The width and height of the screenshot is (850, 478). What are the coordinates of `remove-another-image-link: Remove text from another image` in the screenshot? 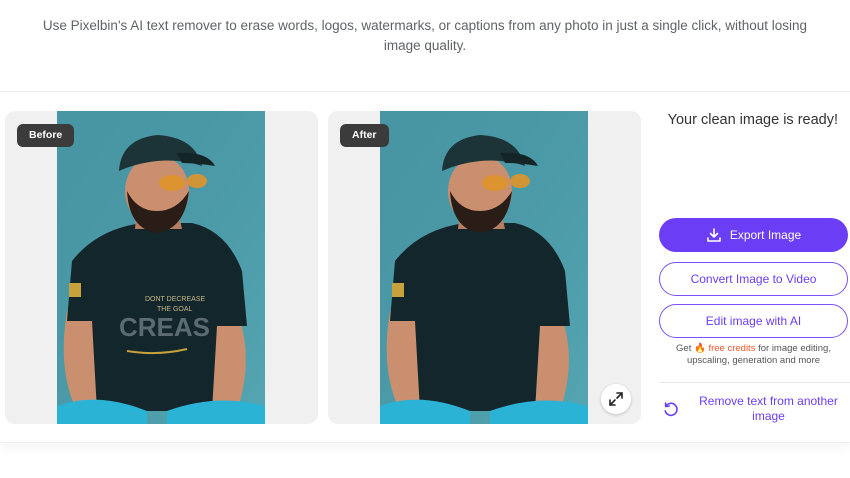 It's located at (753, 411).